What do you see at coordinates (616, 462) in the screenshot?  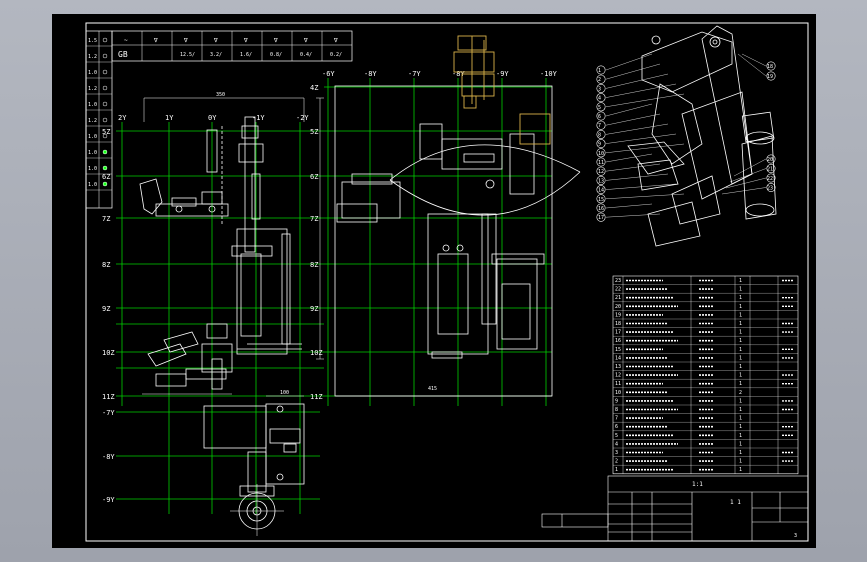 I see `bom-item-number: 2` at bounding box center [616, 462].